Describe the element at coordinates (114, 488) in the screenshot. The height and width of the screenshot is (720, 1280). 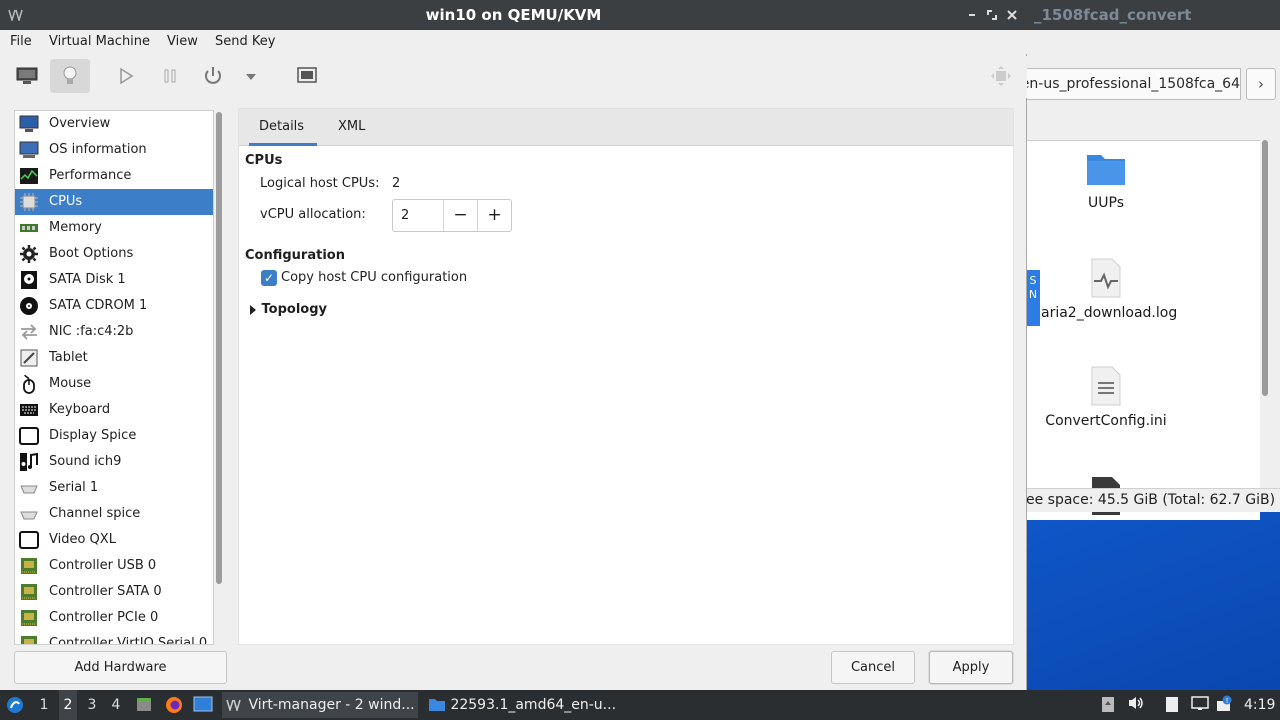
I see `sidebar-item-serial: Serial 1` at that location.